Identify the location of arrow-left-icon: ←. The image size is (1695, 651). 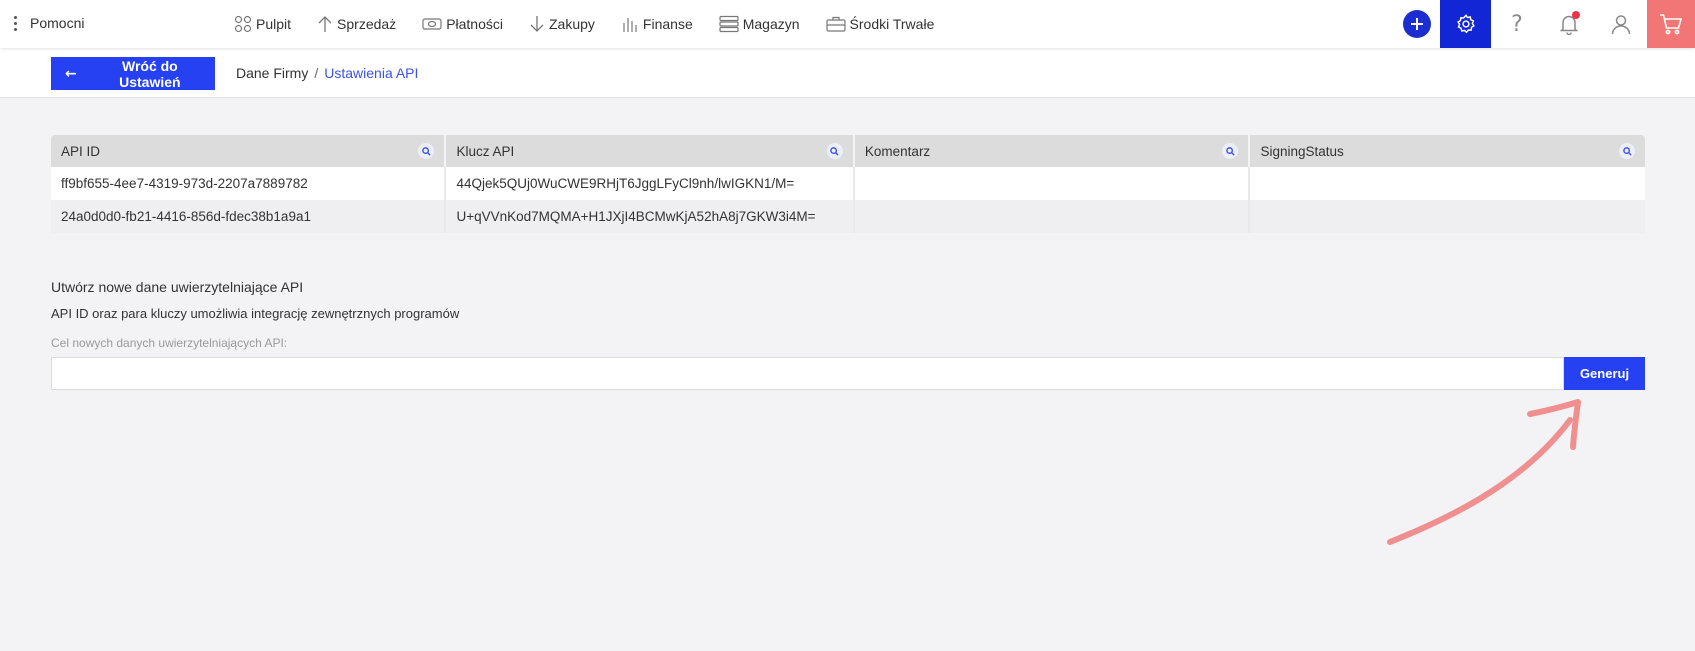
(71, 73).